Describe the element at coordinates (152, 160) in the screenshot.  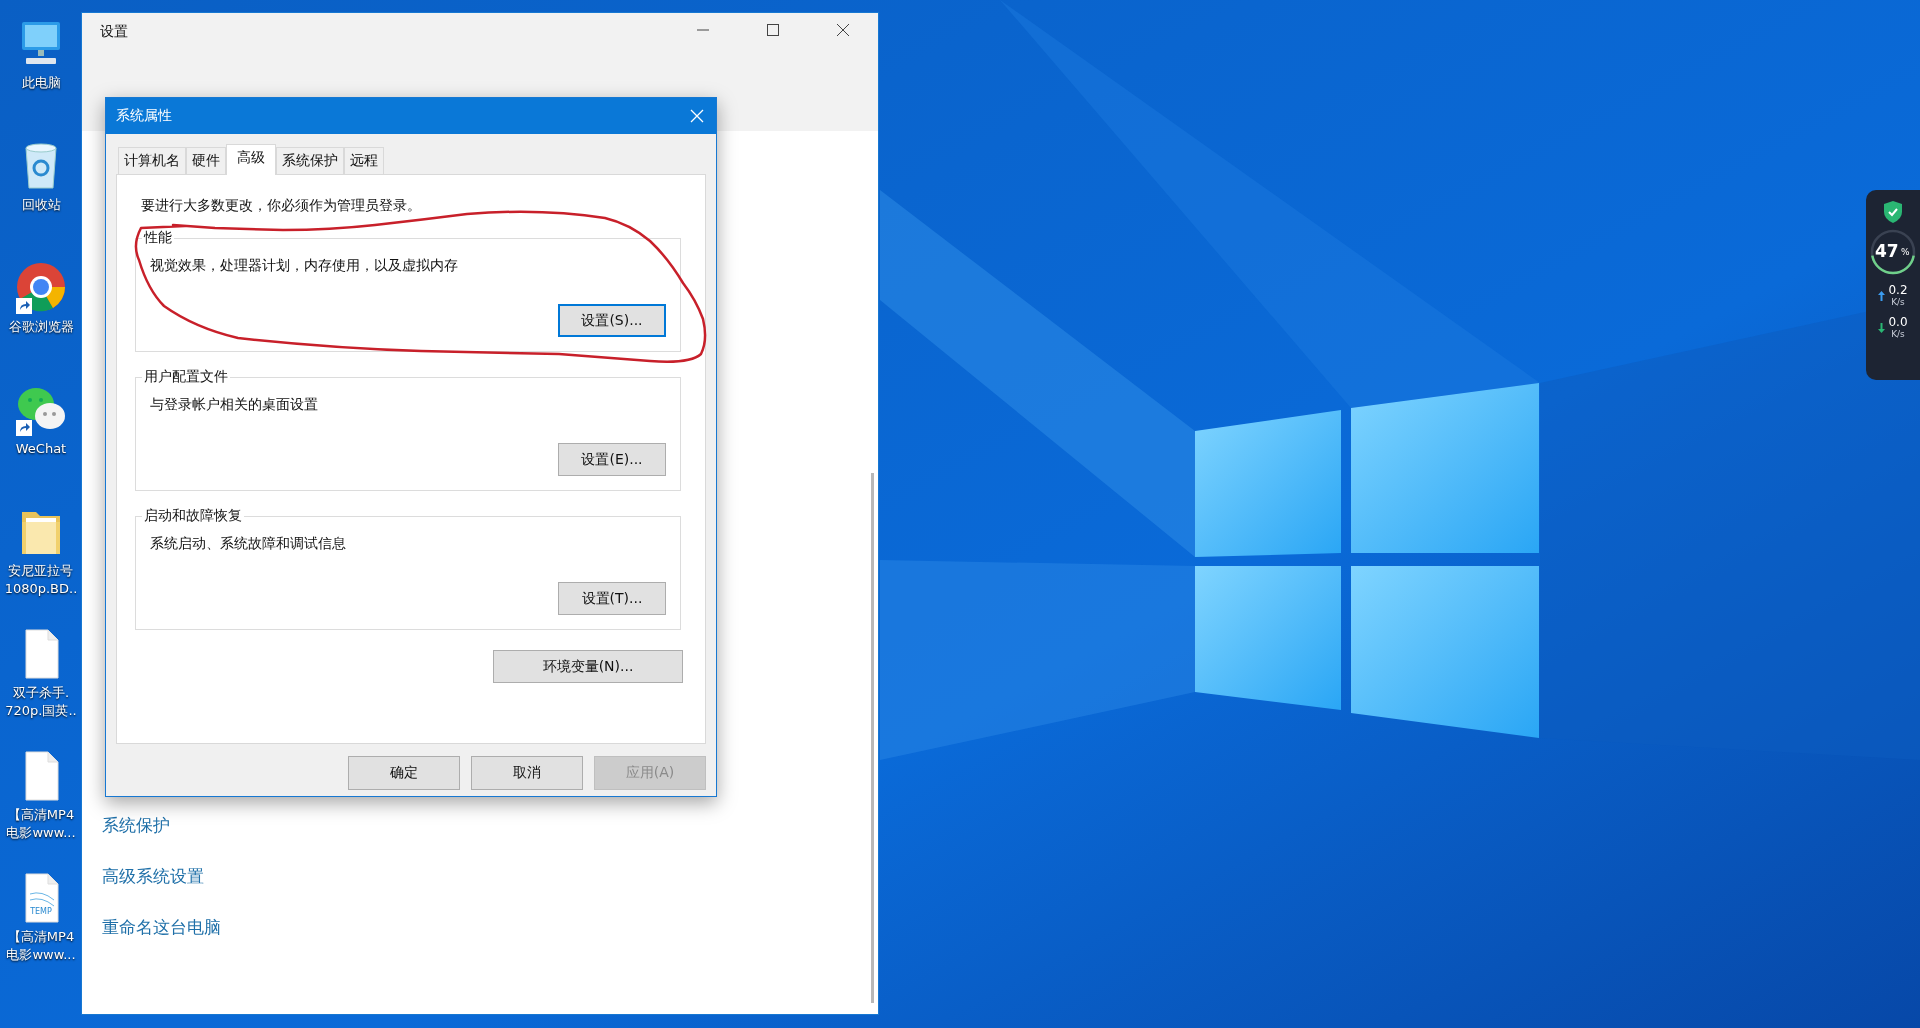
I see `tab: 计算机名` at that location.